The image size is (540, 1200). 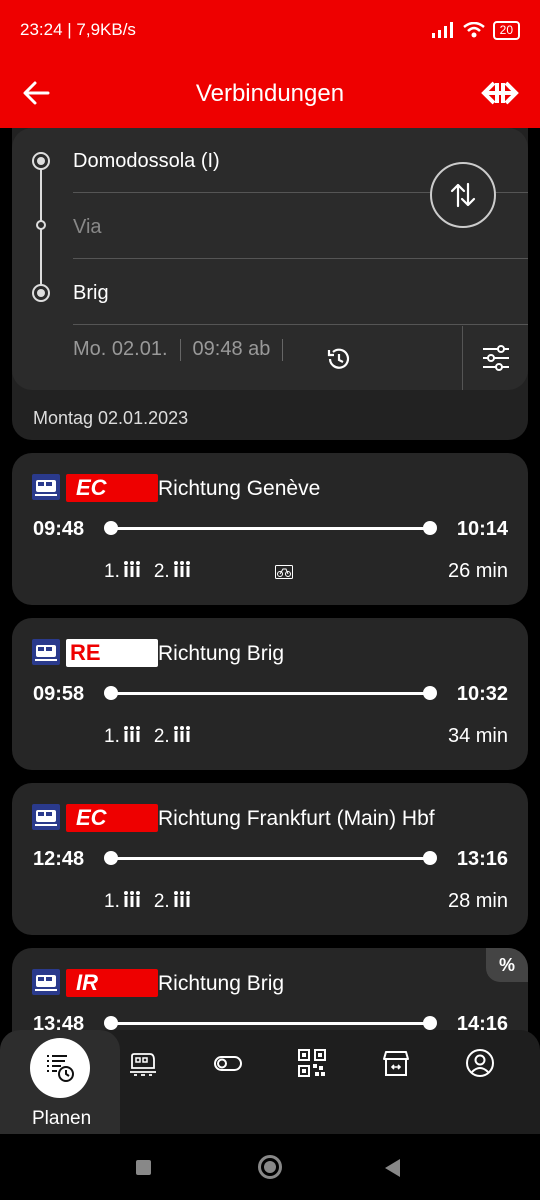 What do you see at coordinates (143, 1167) in the screenshot?
I see `recent-apps-icon` at bounding box center [143, 1167].